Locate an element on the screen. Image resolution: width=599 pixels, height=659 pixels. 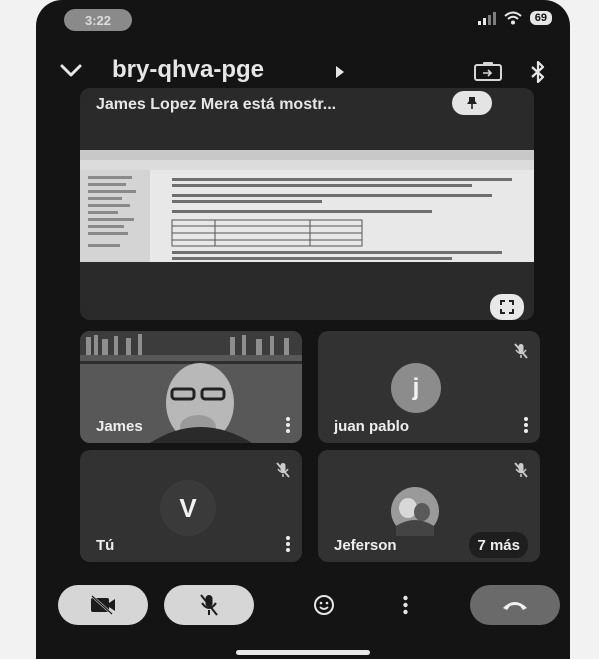
home-indicator is located at coordinates (303, 652).